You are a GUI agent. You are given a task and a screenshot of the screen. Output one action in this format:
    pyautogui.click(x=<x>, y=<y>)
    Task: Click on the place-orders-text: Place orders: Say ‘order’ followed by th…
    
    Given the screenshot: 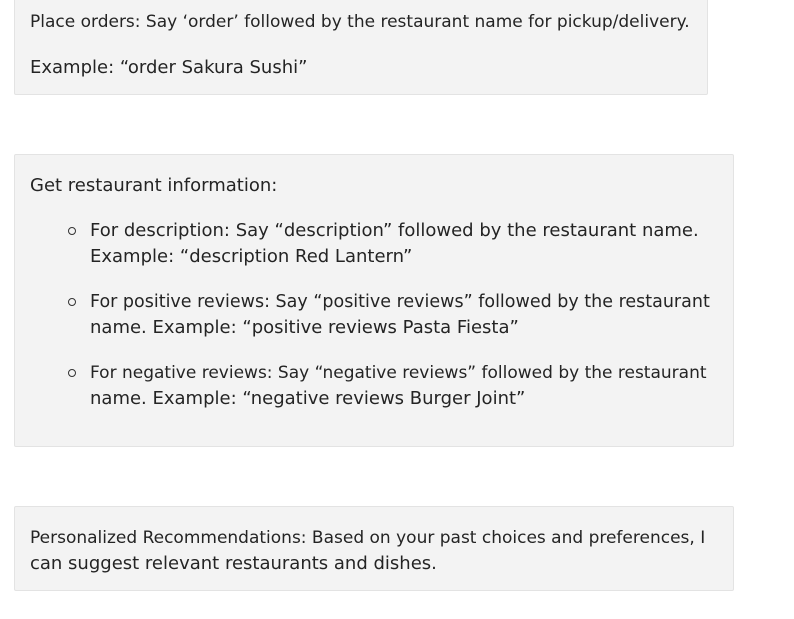 What is the action you would take?
    pyautogui.click(x=360, y=22)
    